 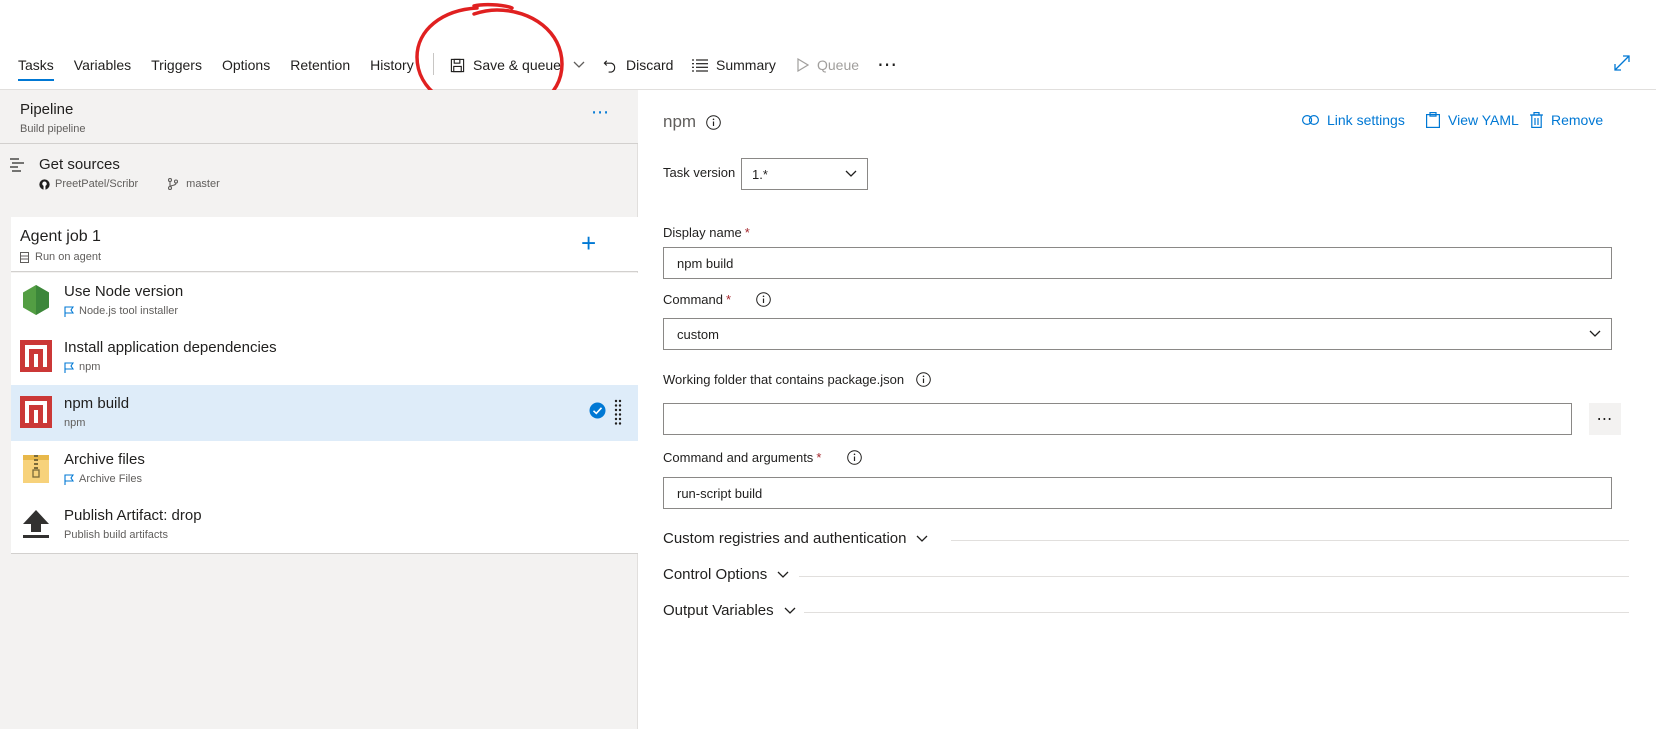 What do you see at coordinates (324, 469) in the screenshot?
I see `task-item: Archive files Archive Files` at bounding box center [324, 469].